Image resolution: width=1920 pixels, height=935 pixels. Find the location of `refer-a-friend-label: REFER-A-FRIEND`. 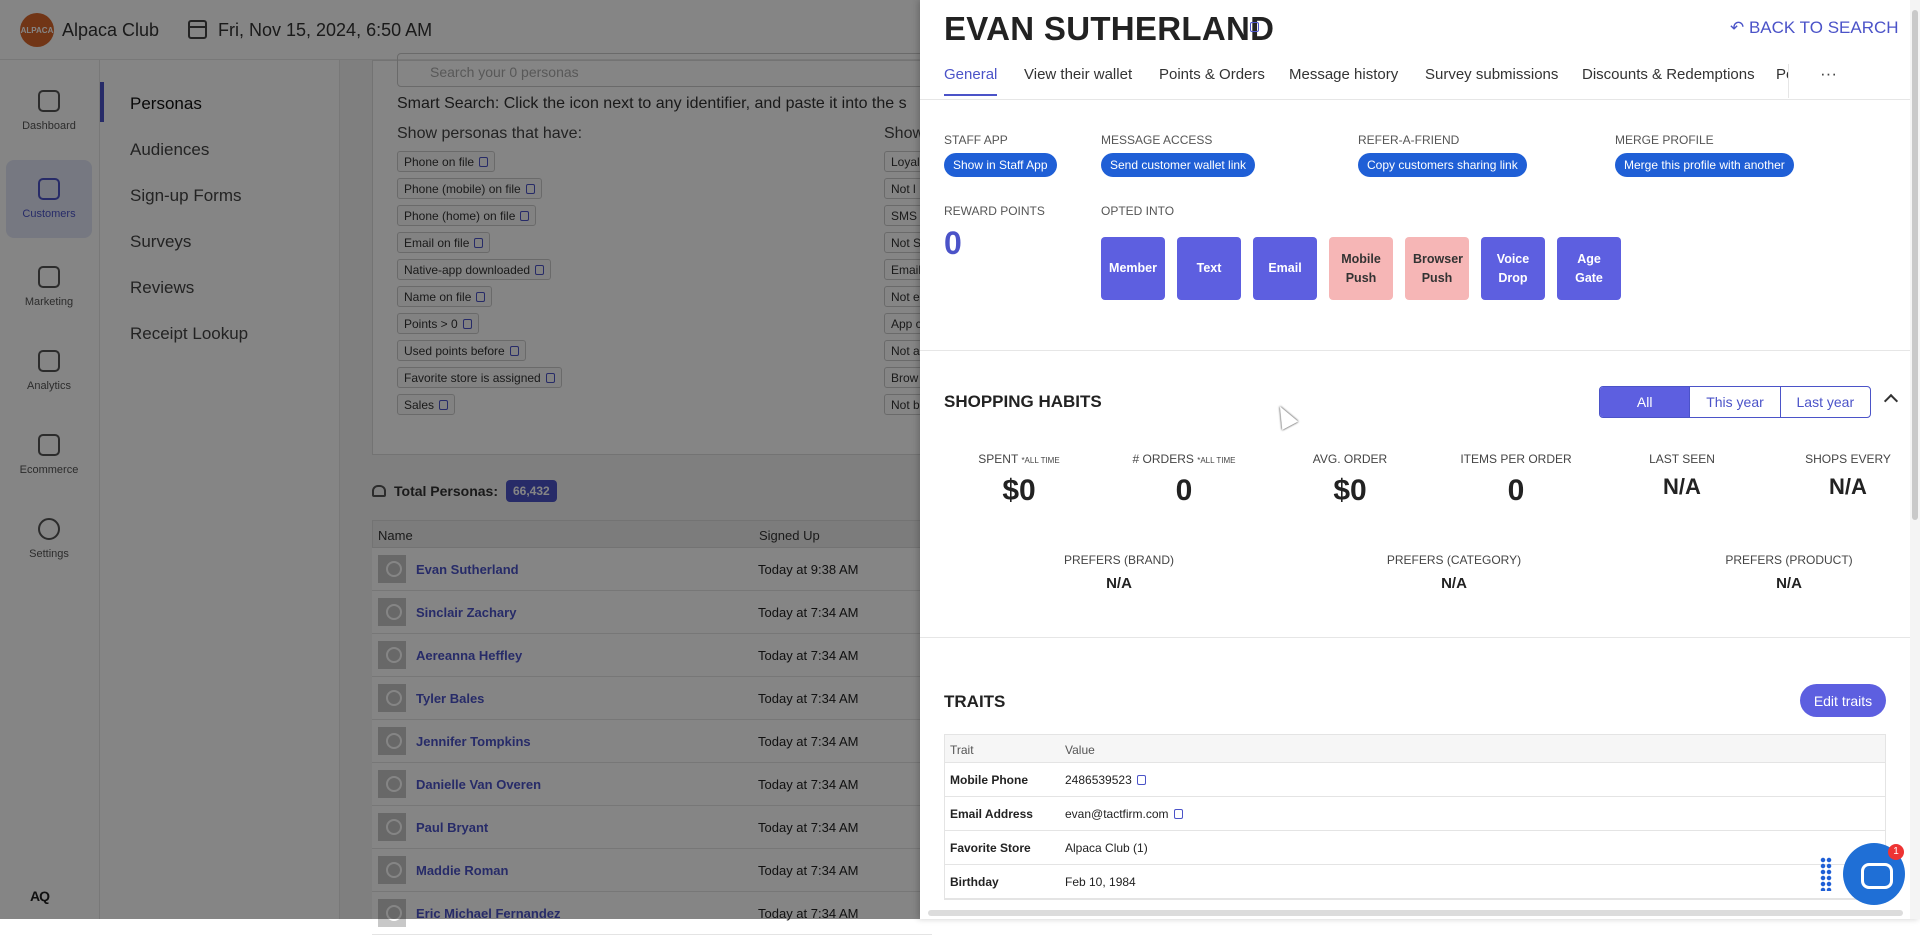

refer-a-friend-label: REFER-A-FRIEND is located at coordinates (1409, 140).